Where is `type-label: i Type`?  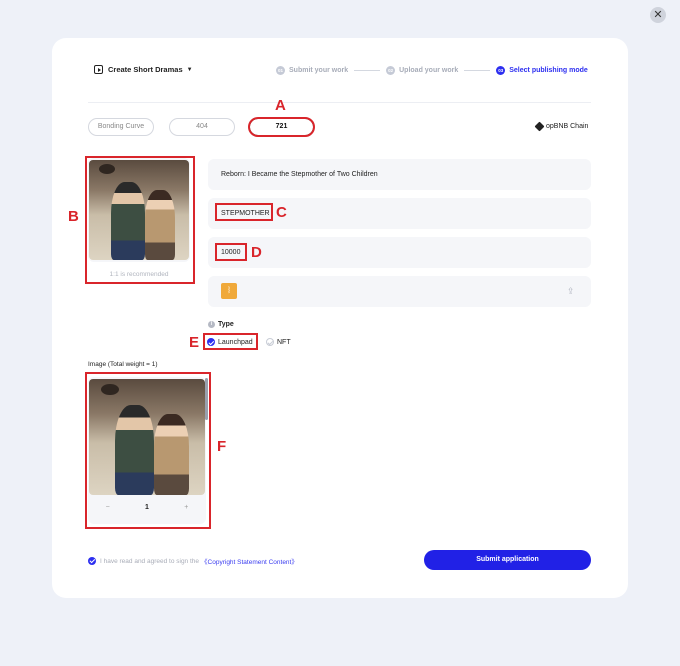 type-label: i Type is located at coordinates (221, 324).